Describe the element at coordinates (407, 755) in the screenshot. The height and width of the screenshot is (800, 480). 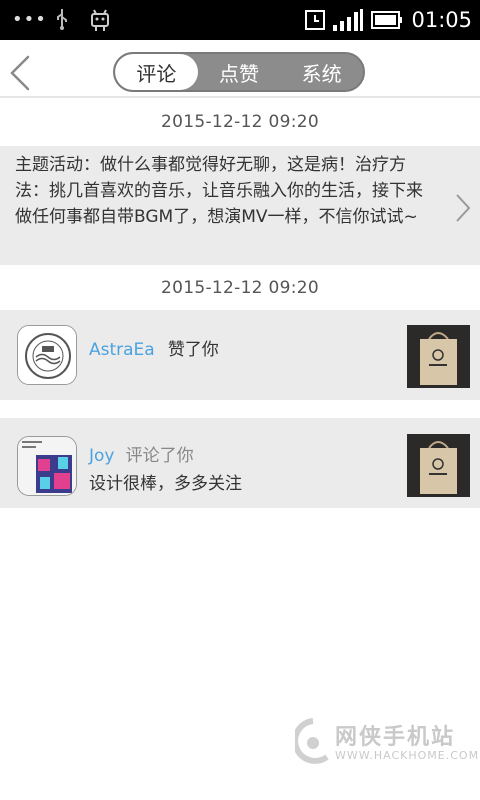
I see `watermark-url: WWW.HACKHOME.COM` at that location.